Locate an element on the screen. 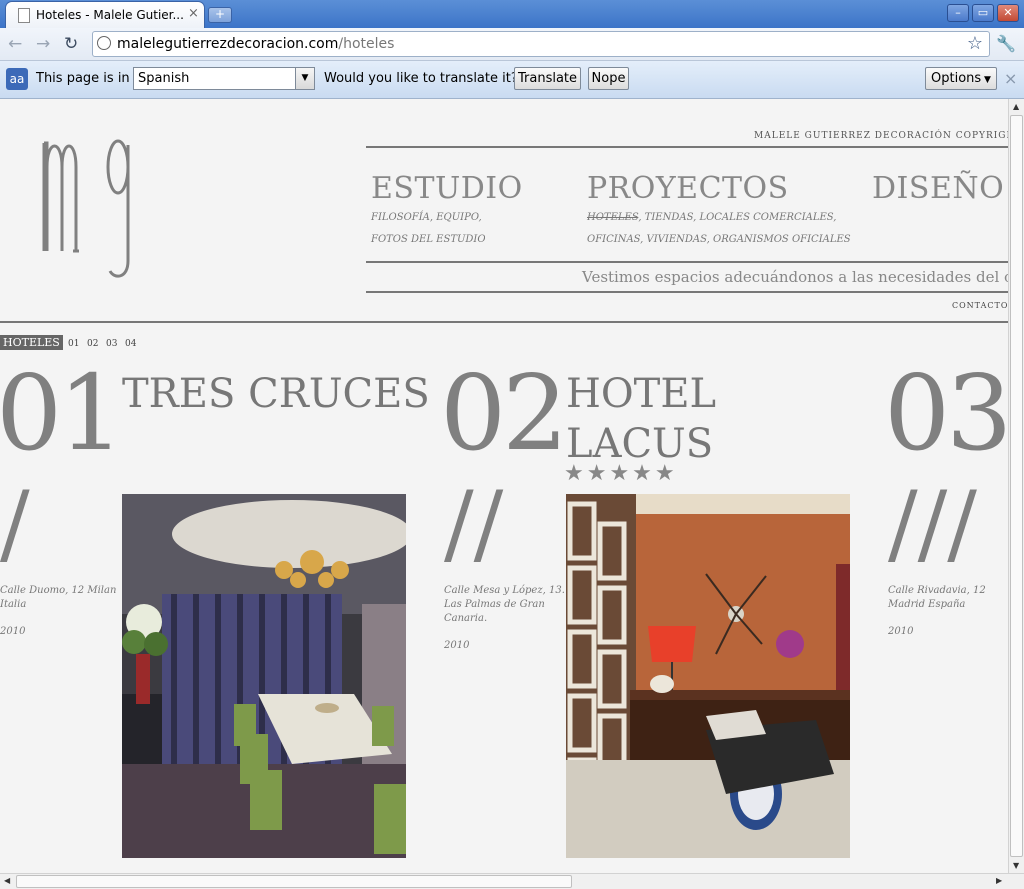  options-button: Options ▼ is located at coordinates (961, 78).